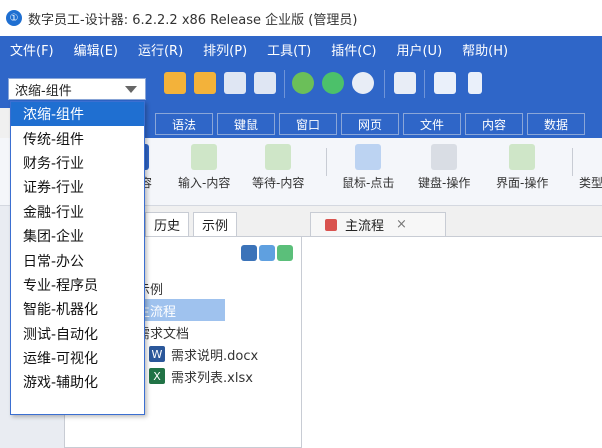  What do you see at coordinates (590, 183) in the screenshot?
I see `palette-label: 类型` at bounding box center [590, 183].